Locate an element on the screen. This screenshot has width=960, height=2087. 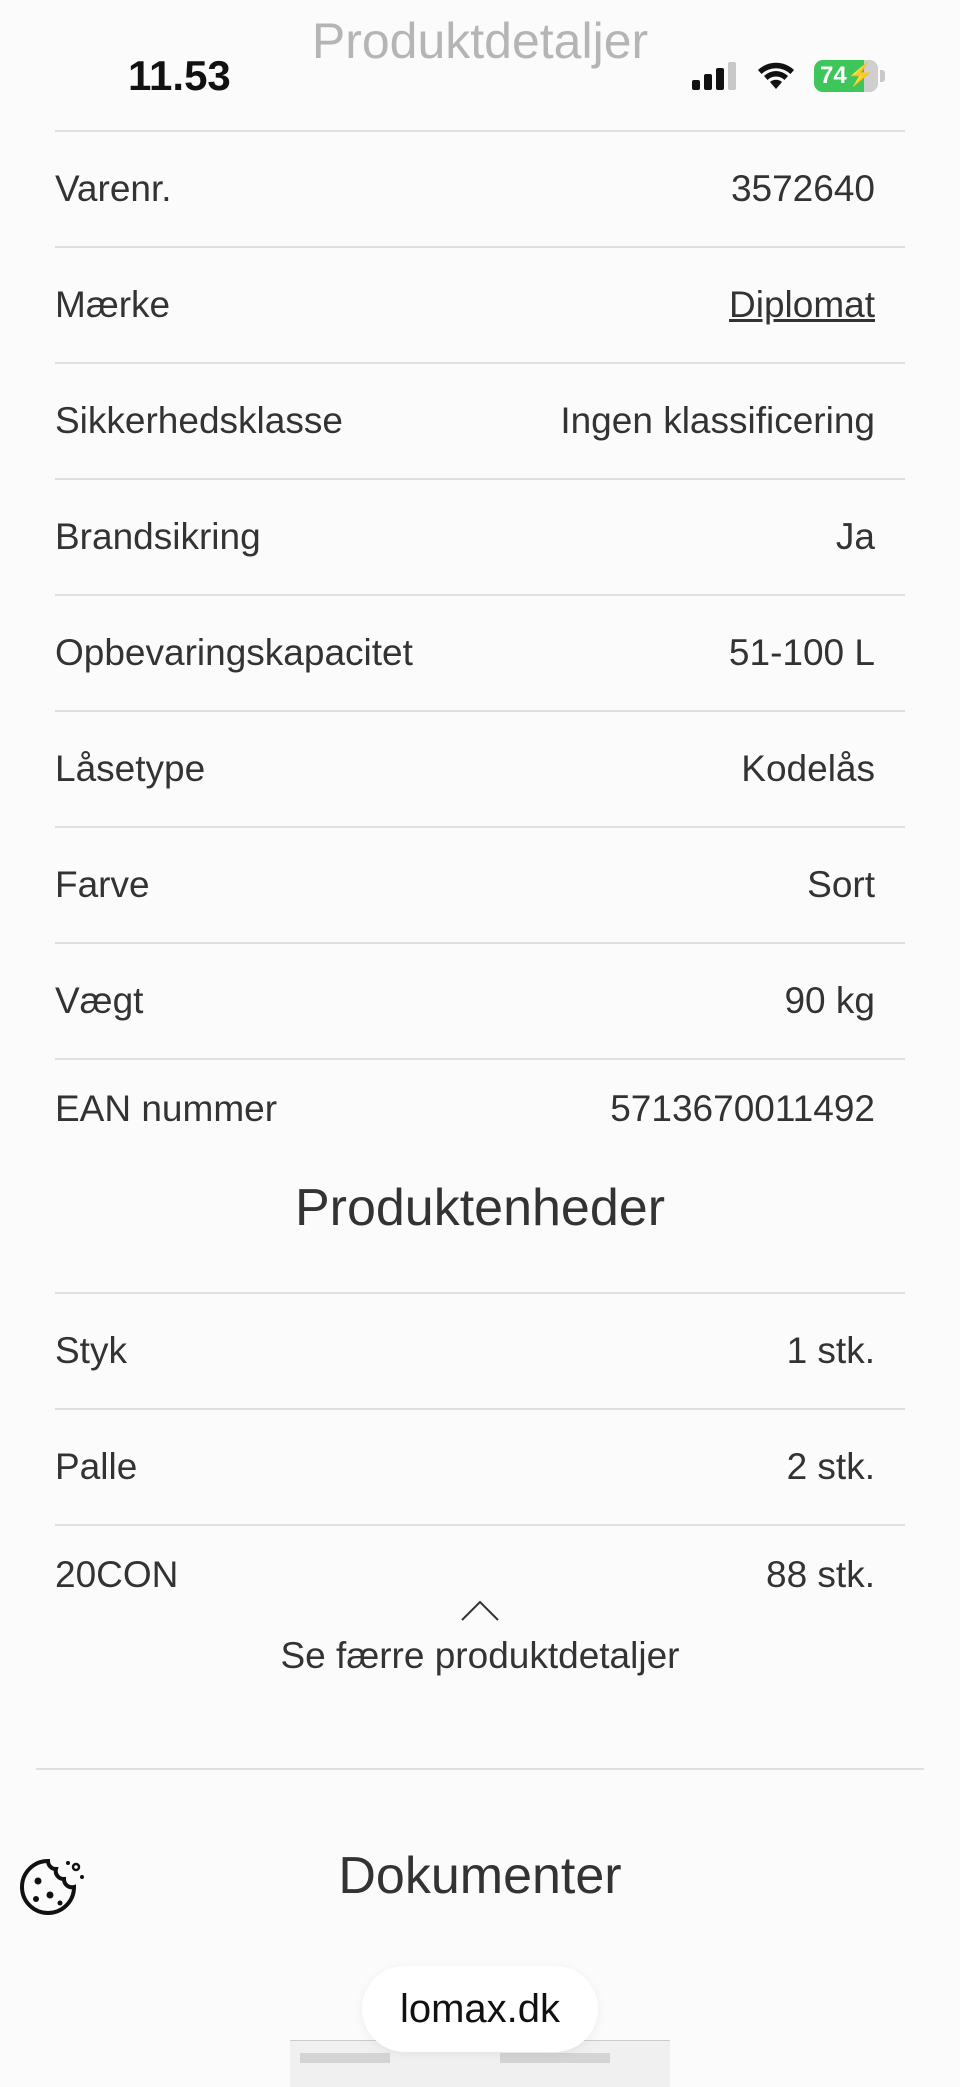
unit-label: Palle is located at coordinates (96, 1466).